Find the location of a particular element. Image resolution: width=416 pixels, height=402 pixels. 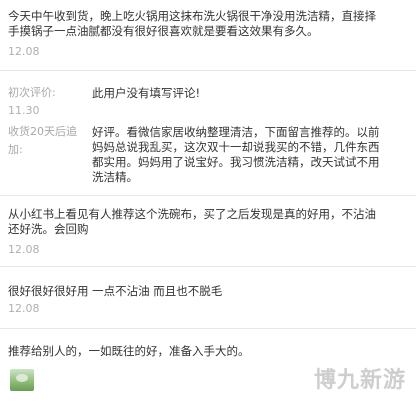

first-review-label: 初次评价: is located at coordinates (32, 92).